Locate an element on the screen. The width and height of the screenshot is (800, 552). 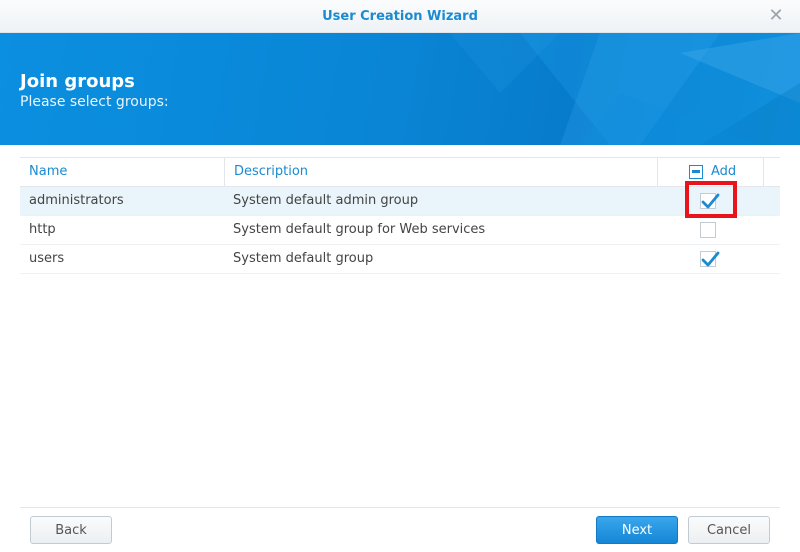
group-description: System default admin group is located at coordinates (326, 200).